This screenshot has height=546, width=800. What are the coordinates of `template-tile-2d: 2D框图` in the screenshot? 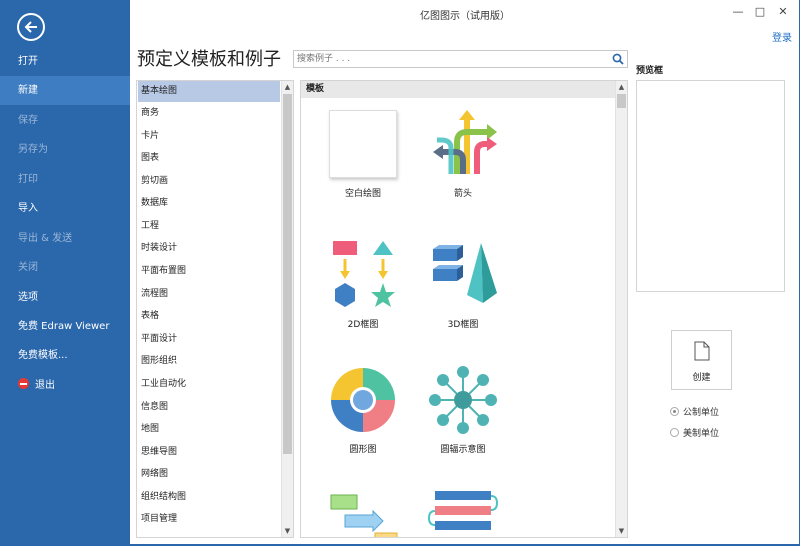 It's located at (363, 284).